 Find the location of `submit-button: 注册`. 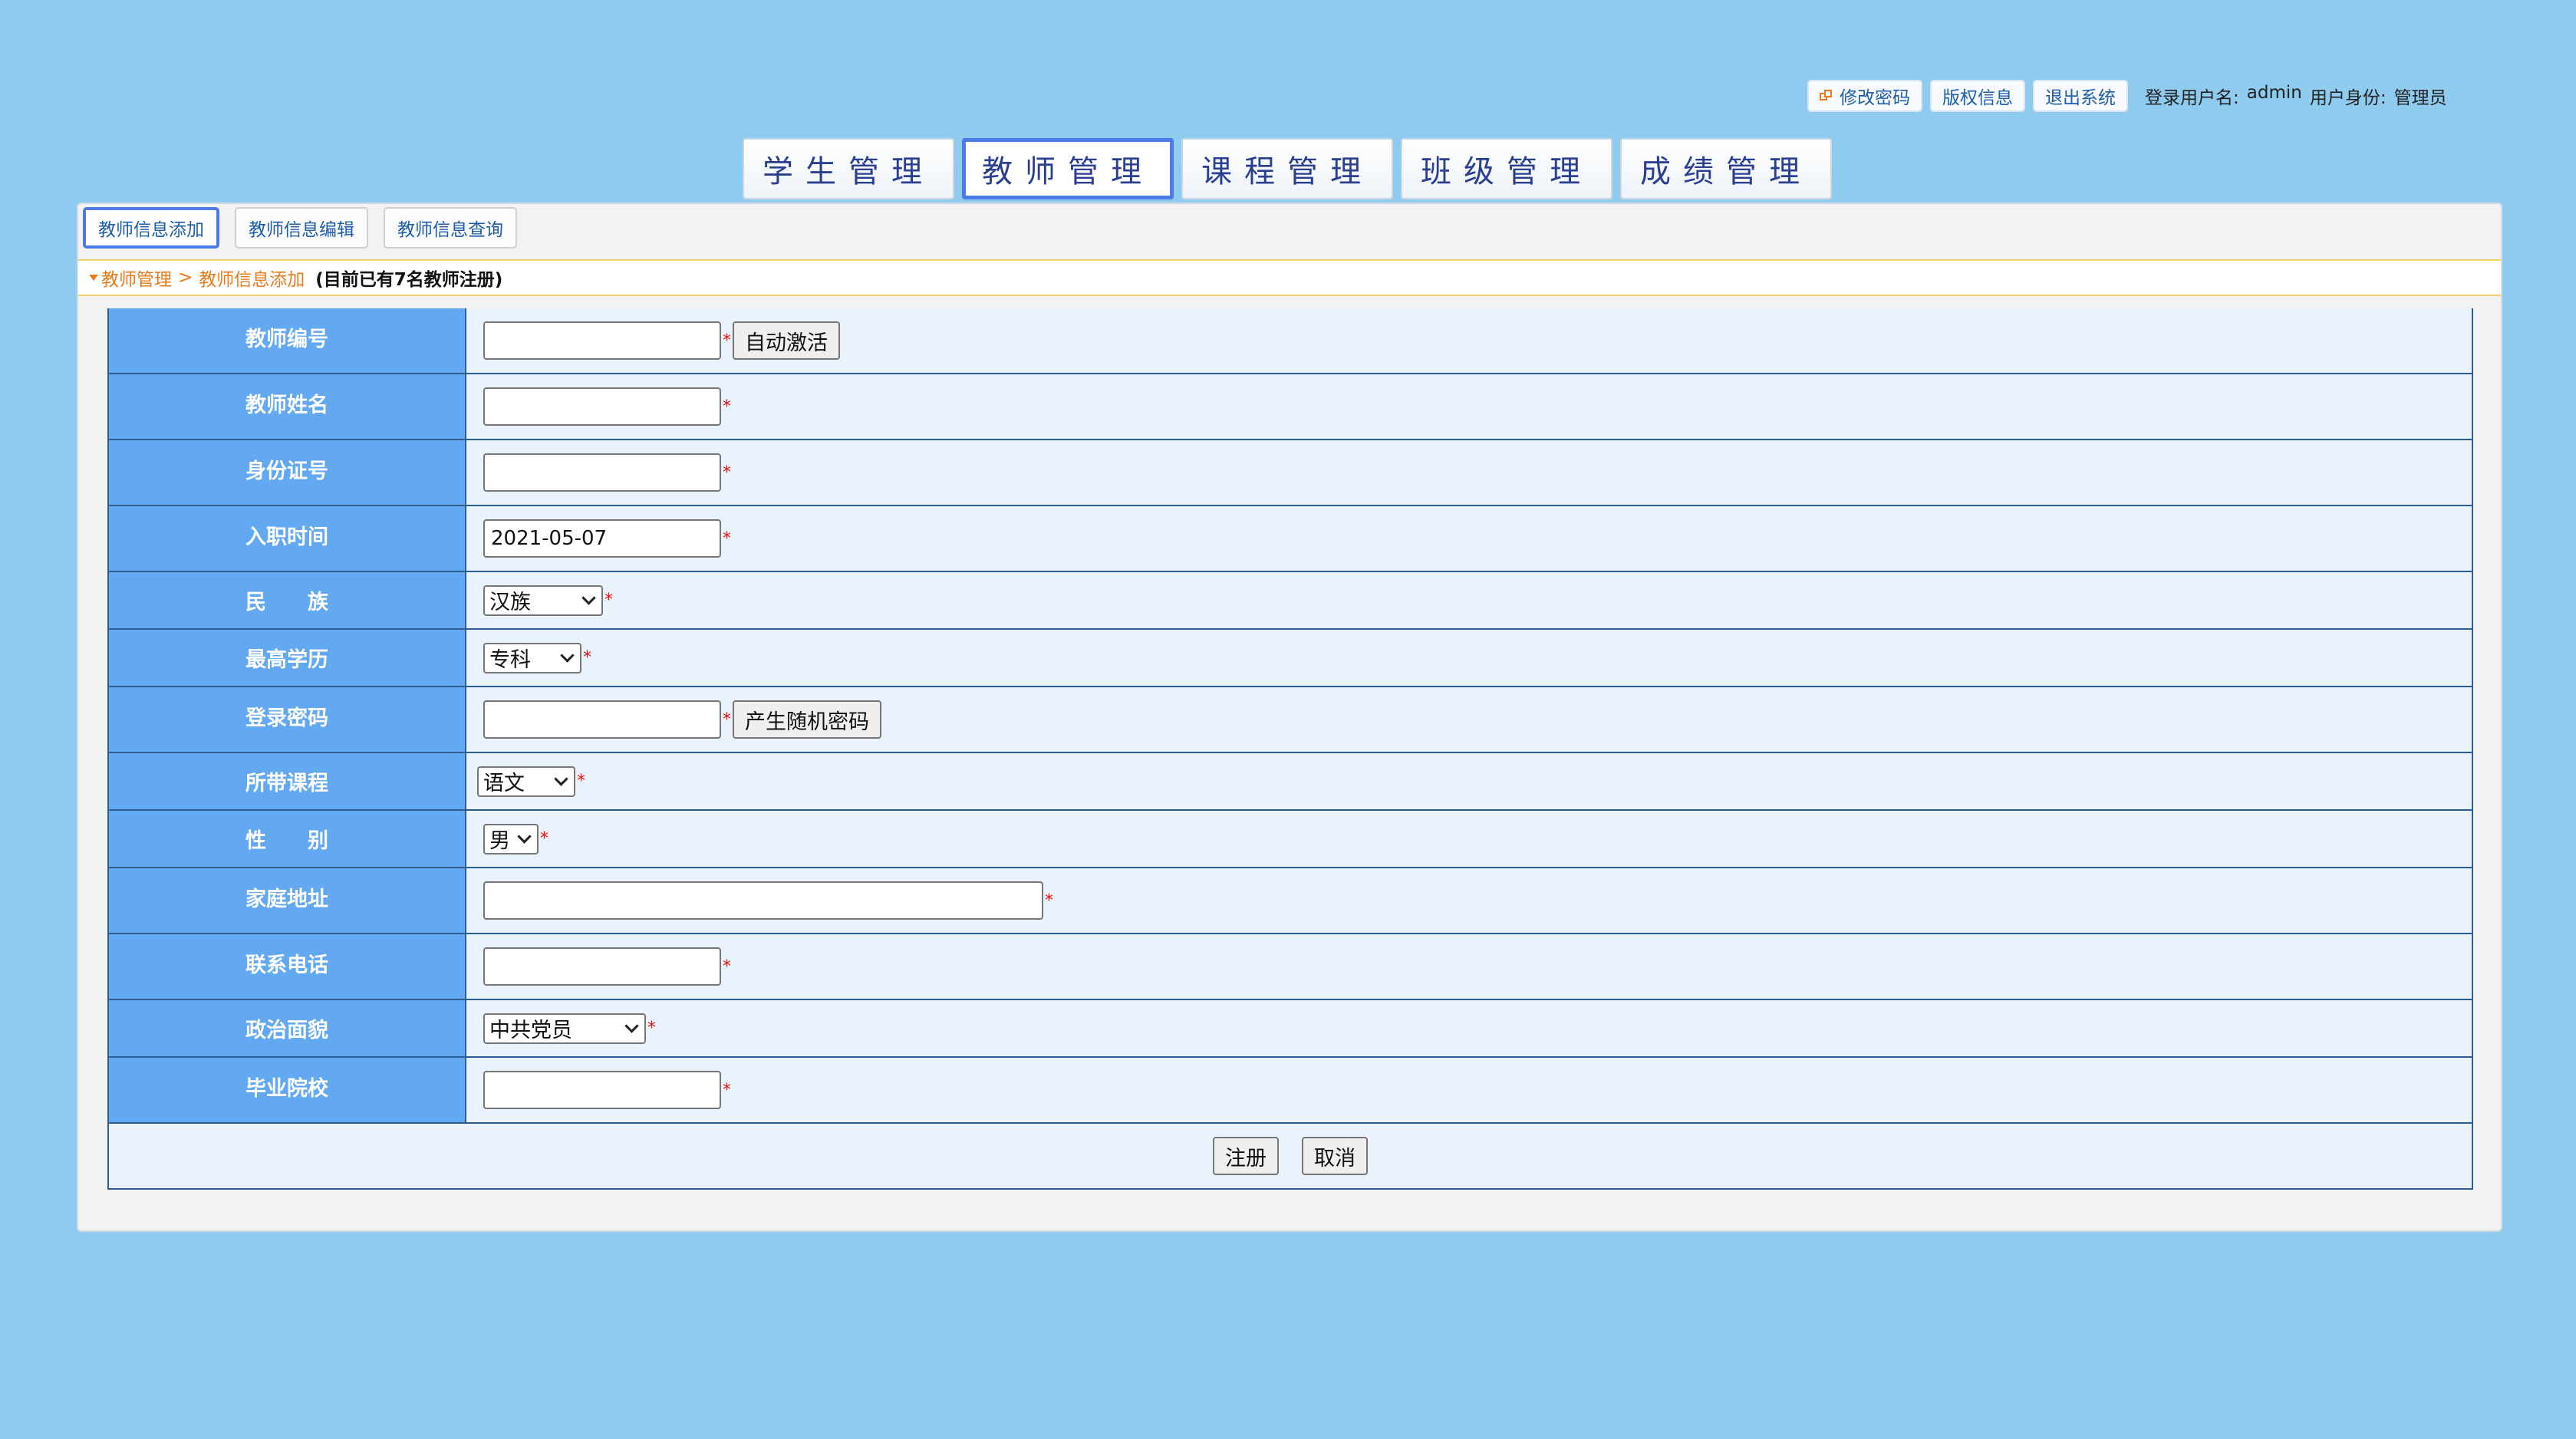

submit-button: 注册 is located at coordinates (1246, 1156).